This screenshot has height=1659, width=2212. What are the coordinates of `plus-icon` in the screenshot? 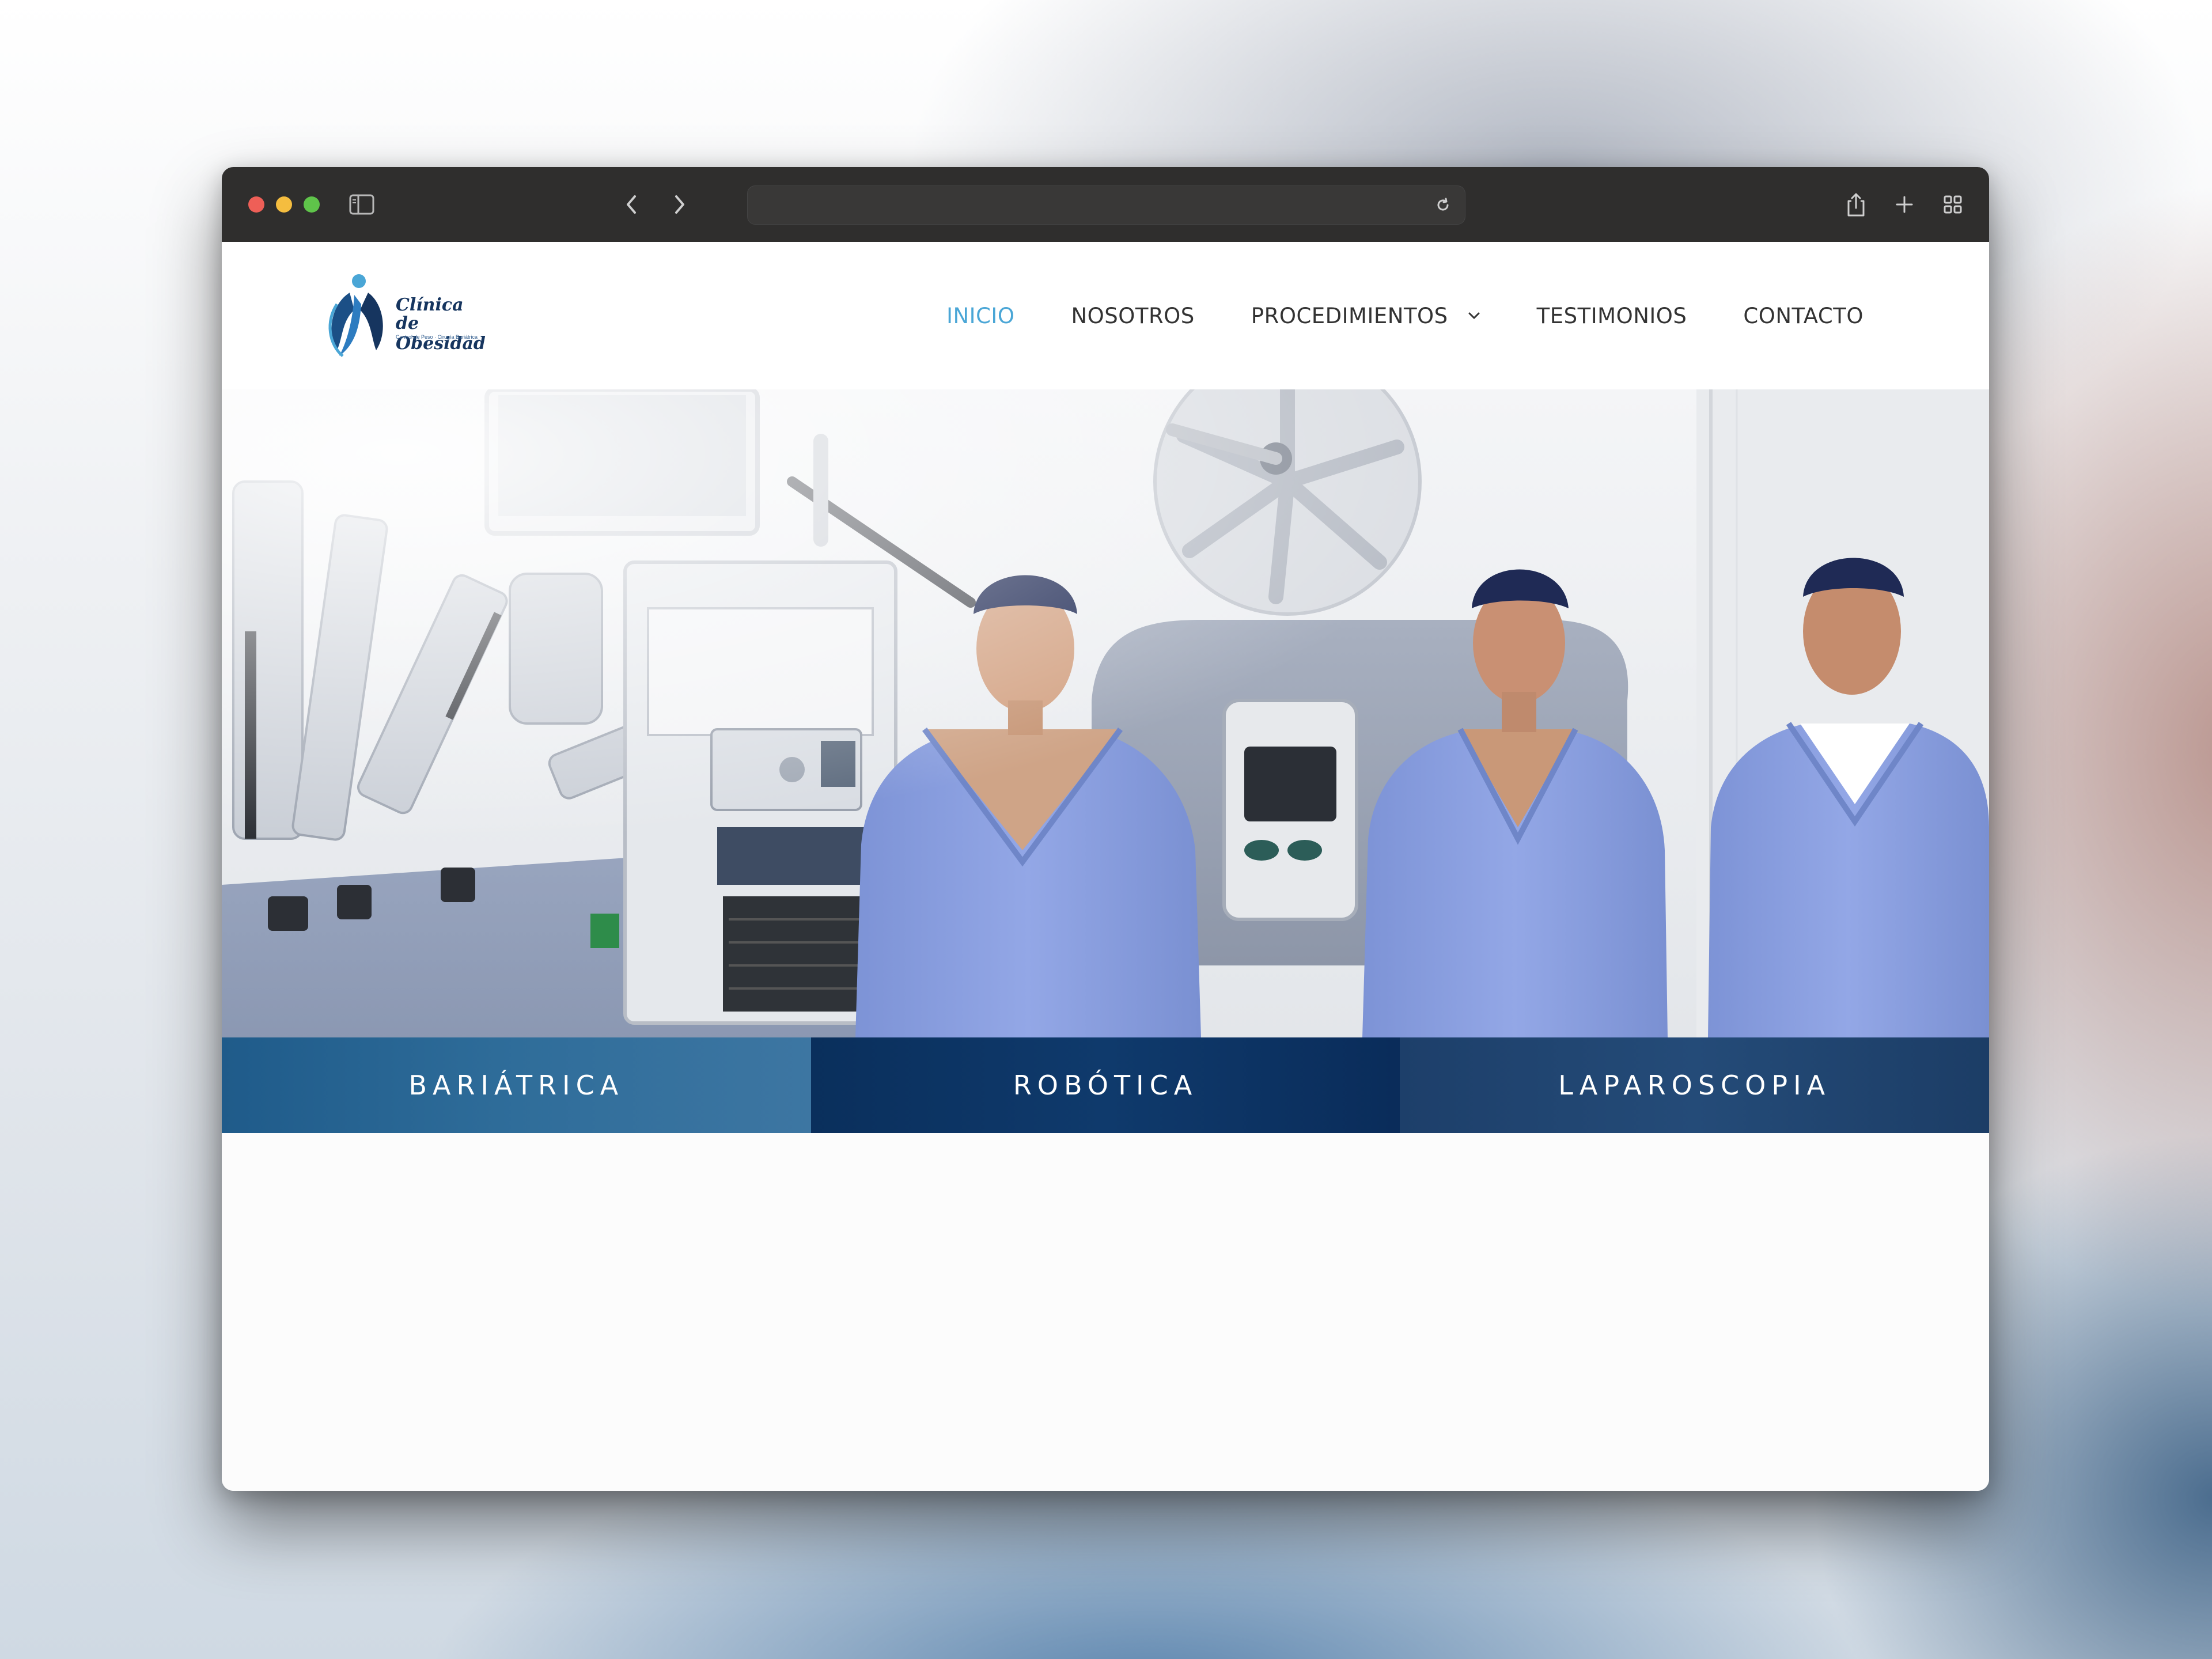 It's located at (1904, 204).